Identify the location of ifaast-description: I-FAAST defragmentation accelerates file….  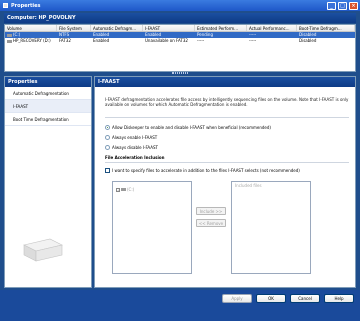
(227, 102).